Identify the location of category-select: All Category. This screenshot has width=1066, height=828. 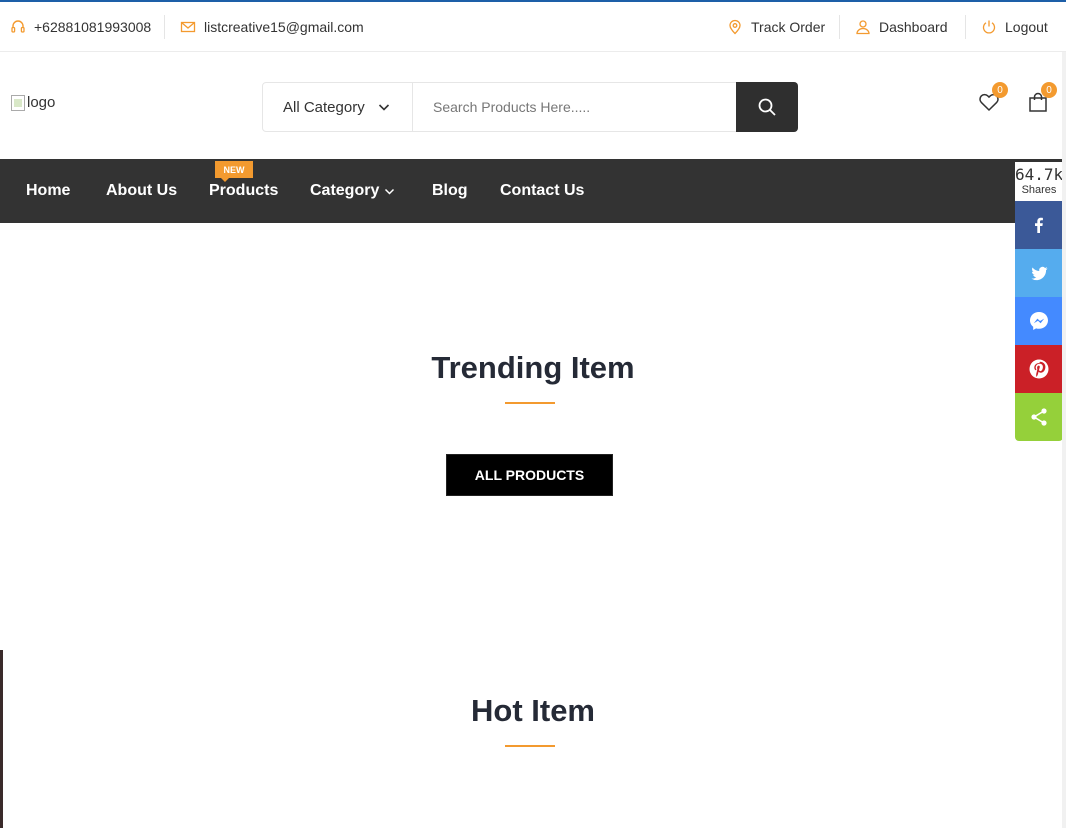
(338, 107).